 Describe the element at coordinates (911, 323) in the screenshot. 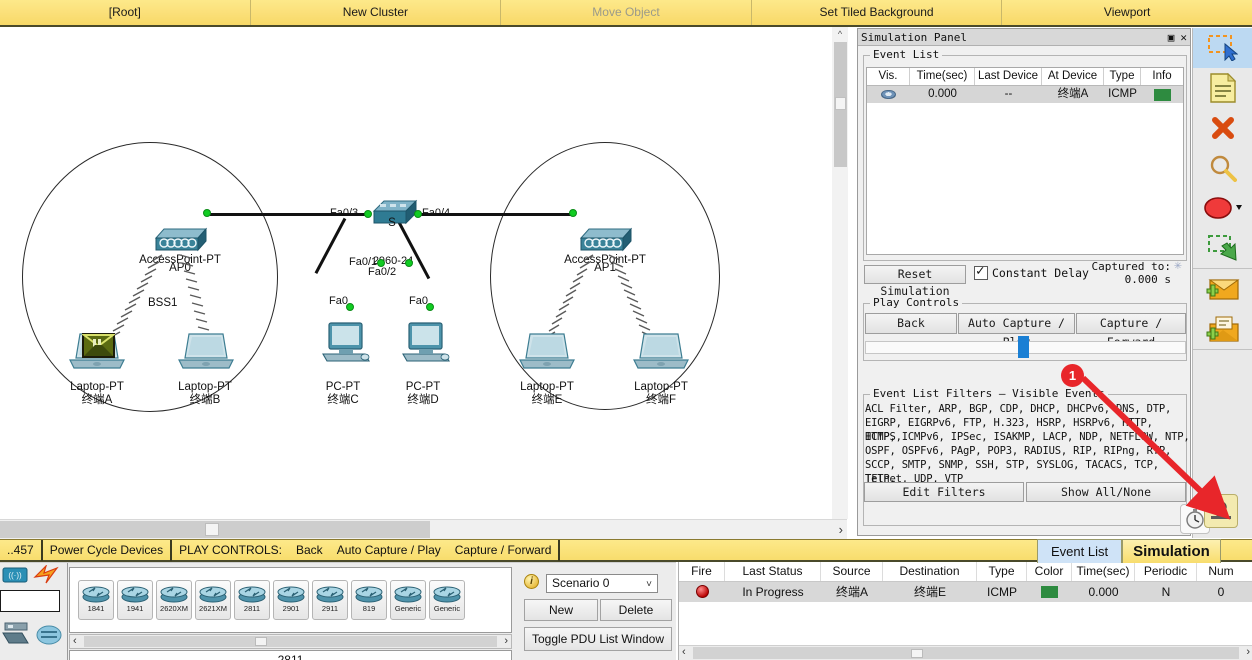

I see `back-button: Back` at that location.